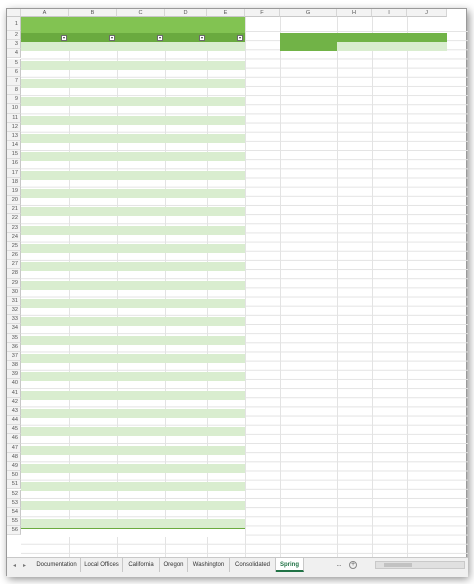 This screenshot has height=584, width=474. What do you see at coordinates (14, 329) in the screenshot?
I see `row-header: 34` at bounding box center [14, 329].